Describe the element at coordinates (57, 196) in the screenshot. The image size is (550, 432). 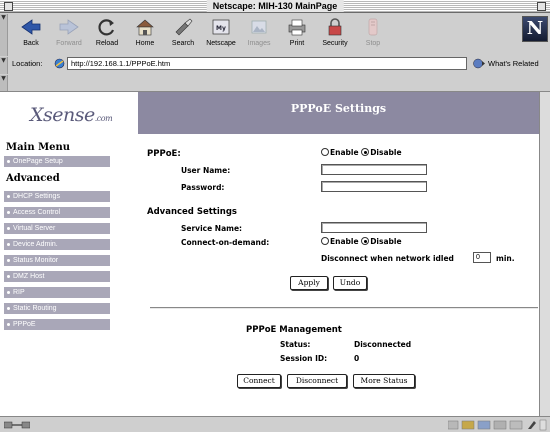
I see `sidebar-item-dhcp-settings: DHCP Settings` at that location.